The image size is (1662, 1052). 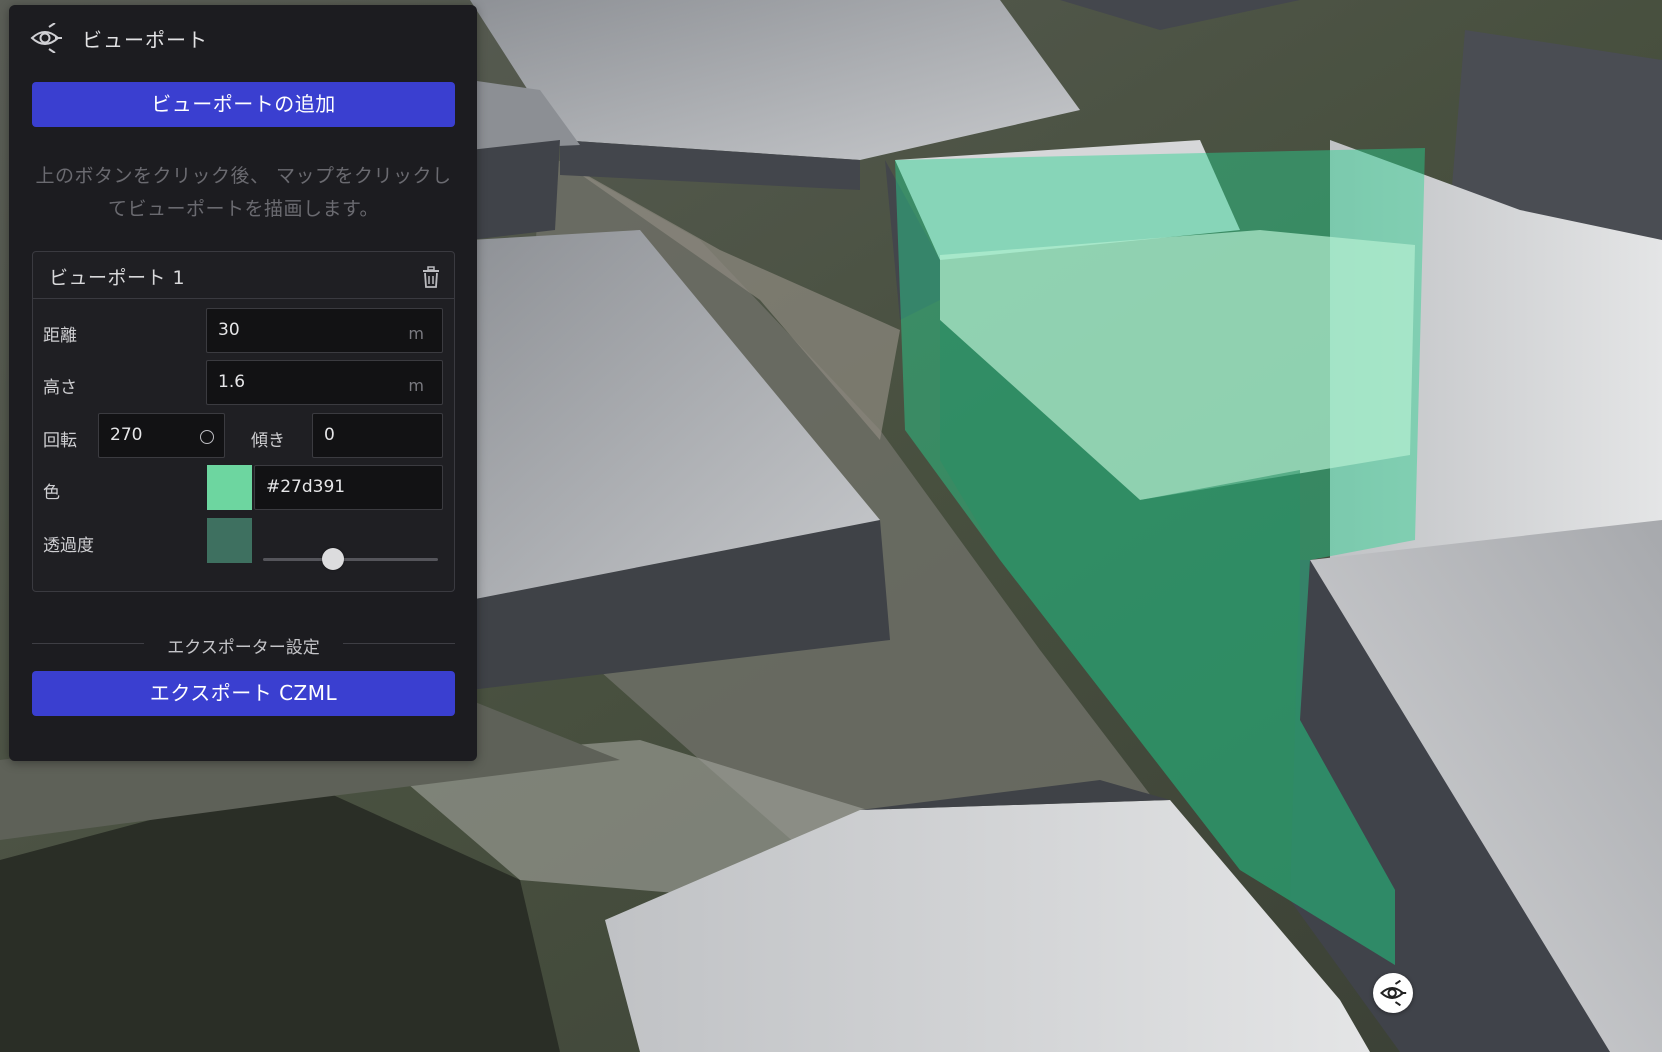 I want to click on panel-header: ビューポート, so click(x=243, y=35).